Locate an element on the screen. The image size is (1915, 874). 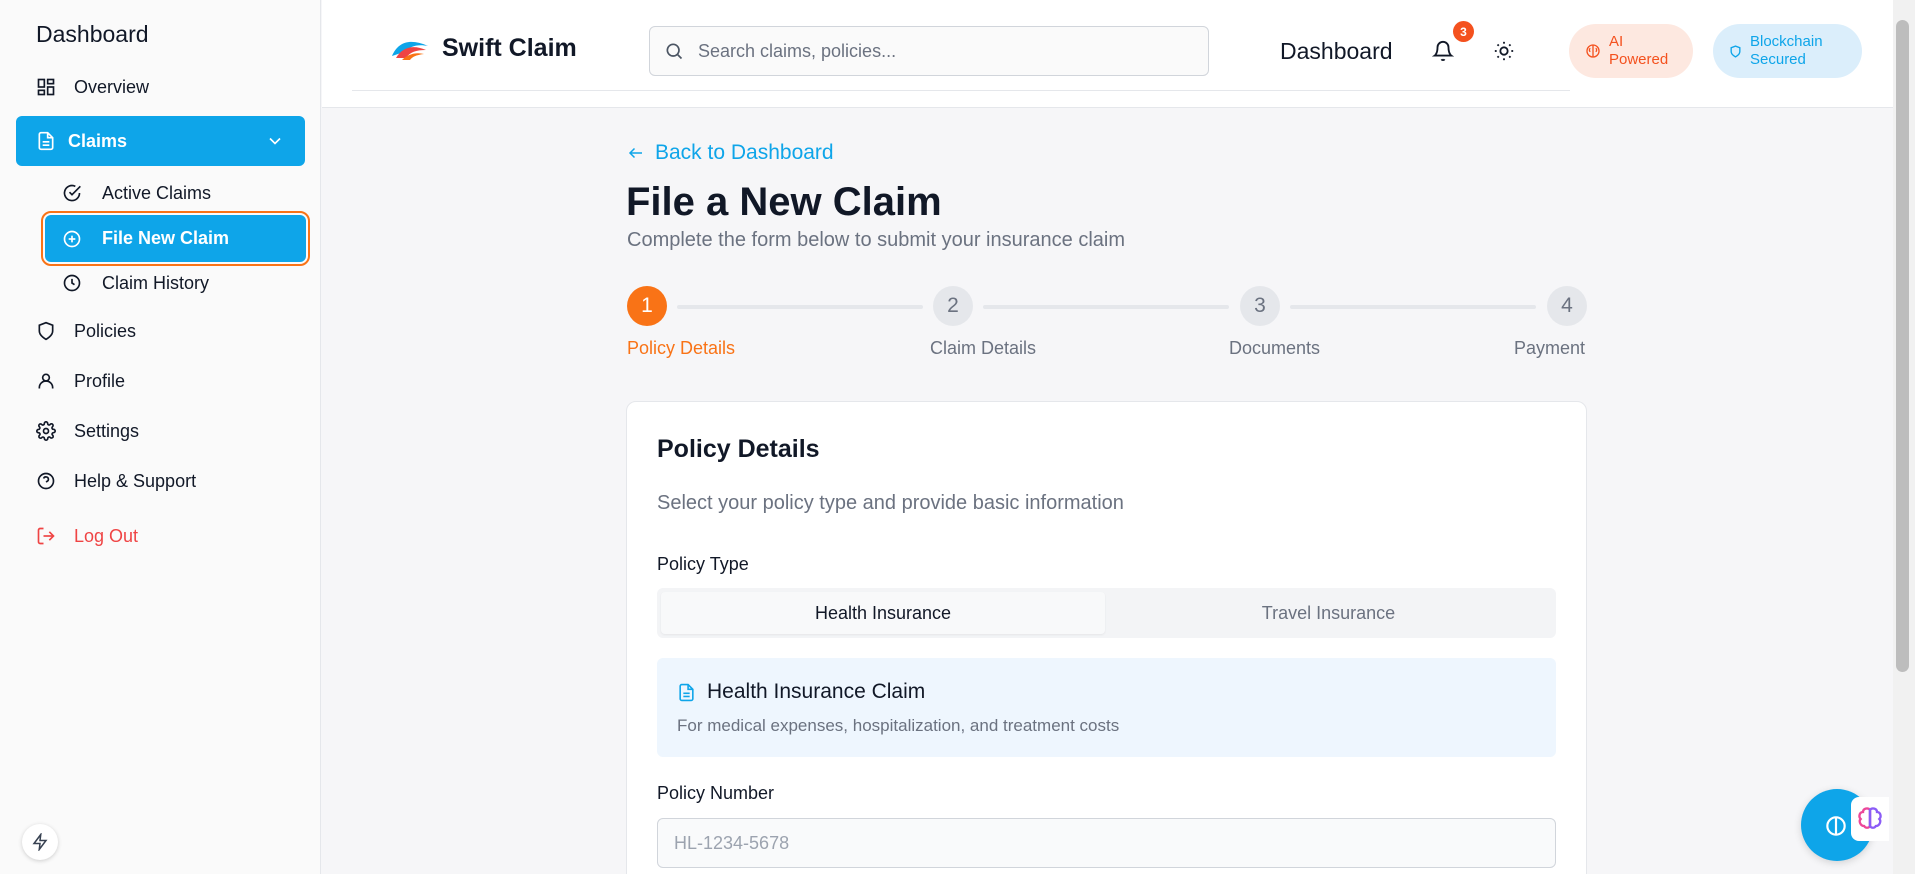
policy-number-label: Policy Number is located at coordinates (716, 793).